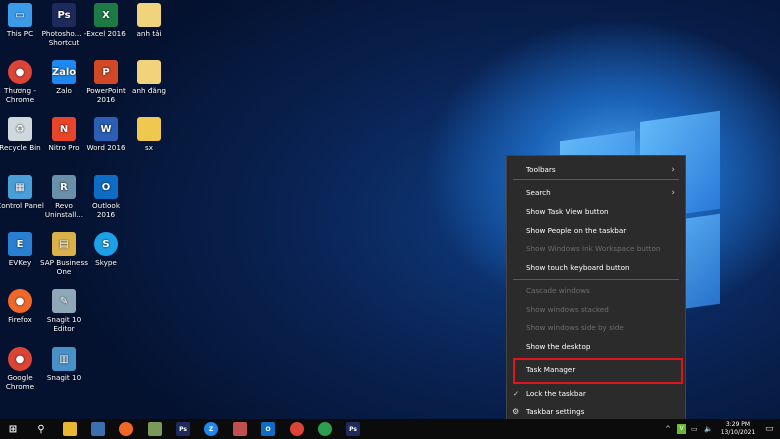 The image size is (780, 439). I want to click on desktop-icon-label: Word 2016, so click(106, 147).